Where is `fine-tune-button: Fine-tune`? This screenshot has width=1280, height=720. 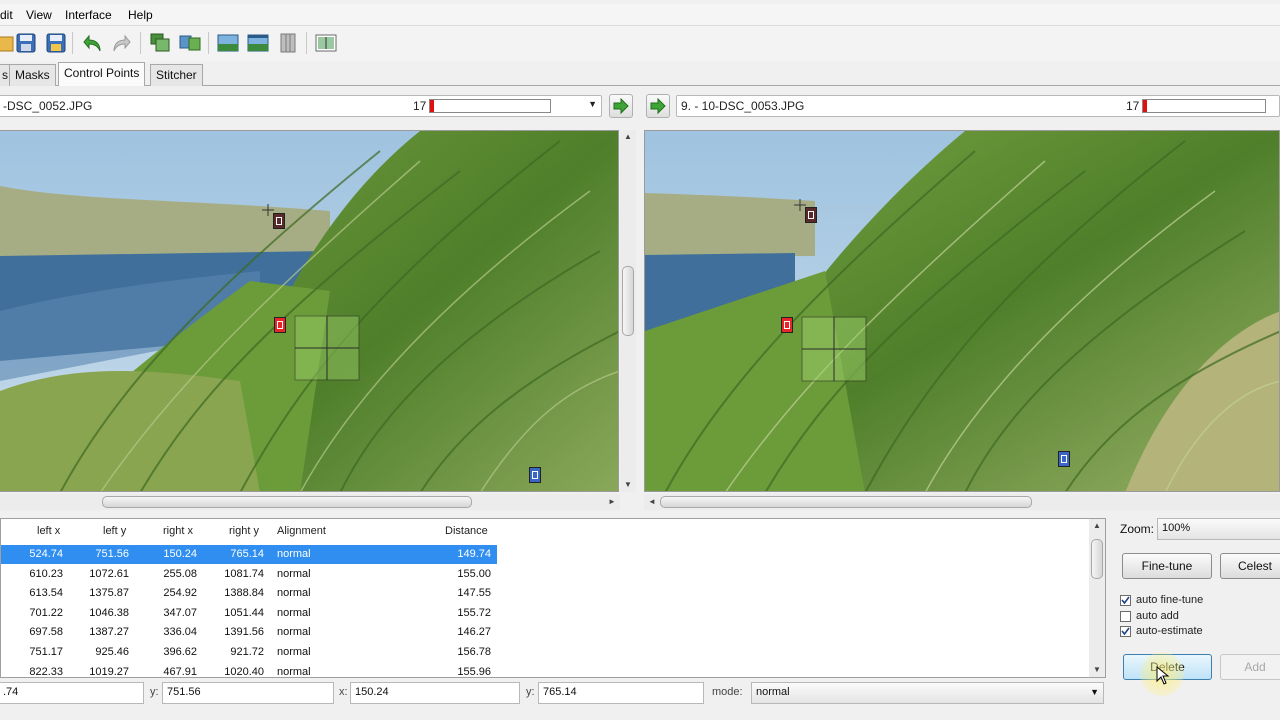 fine-tune-button: Fine-tune is located at coordinates (1167, 566).